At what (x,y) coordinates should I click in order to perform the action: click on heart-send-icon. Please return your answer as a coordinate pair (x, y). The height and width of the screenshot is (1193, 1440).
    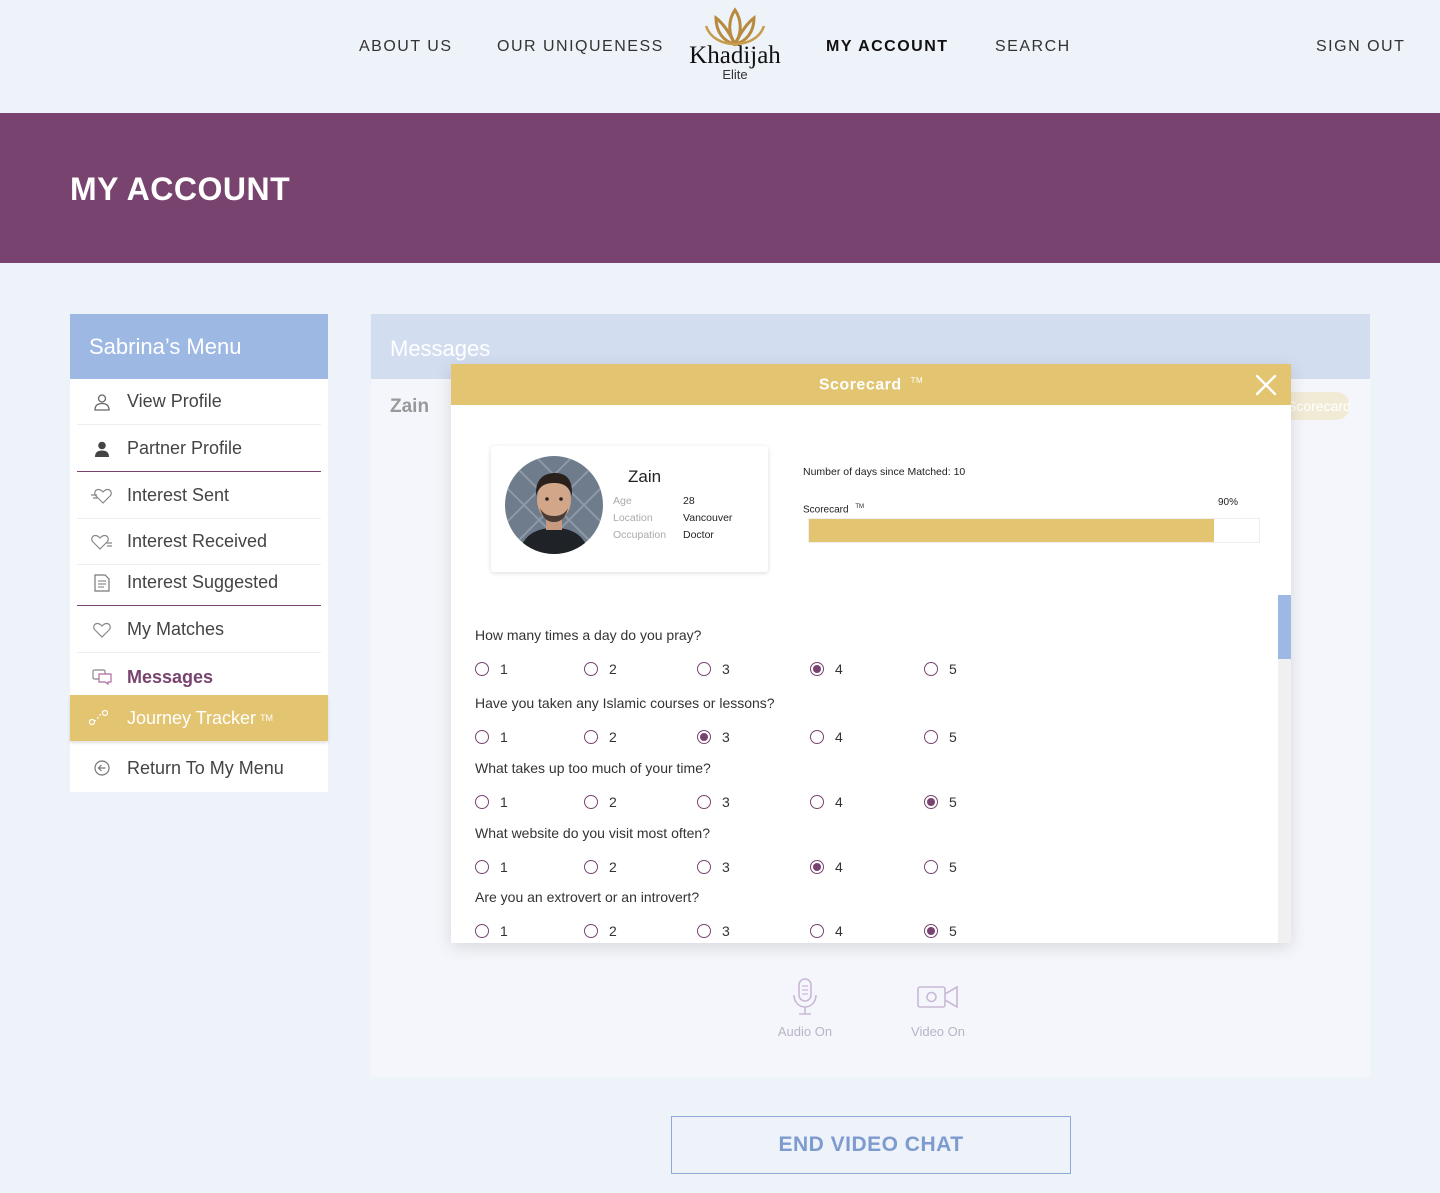
    Looking at the image, I should click on (102, 496).